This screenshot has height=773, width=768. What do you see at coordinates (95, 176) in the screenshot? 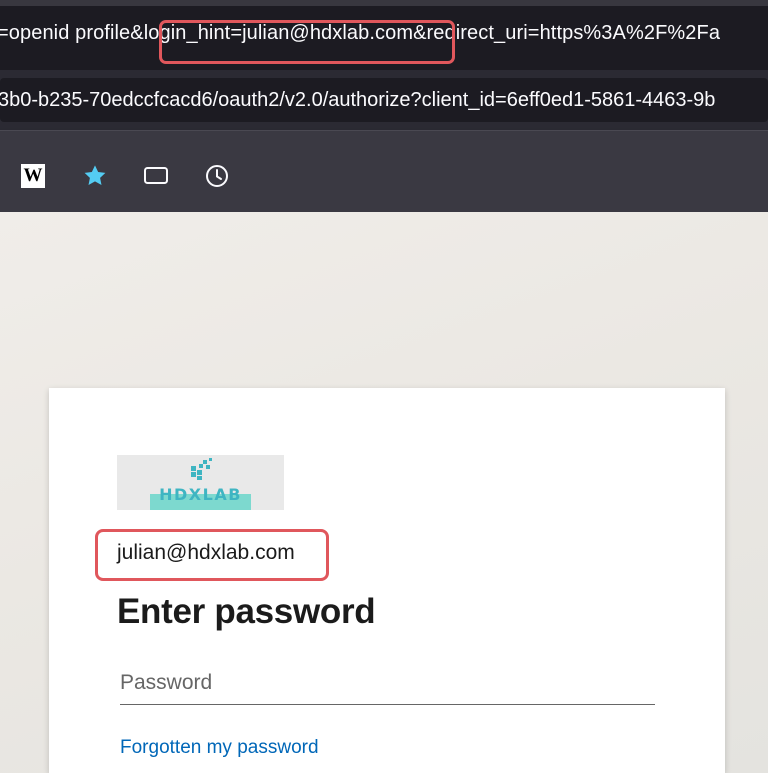
I see `star-icon` at bounding box center [95, 176].